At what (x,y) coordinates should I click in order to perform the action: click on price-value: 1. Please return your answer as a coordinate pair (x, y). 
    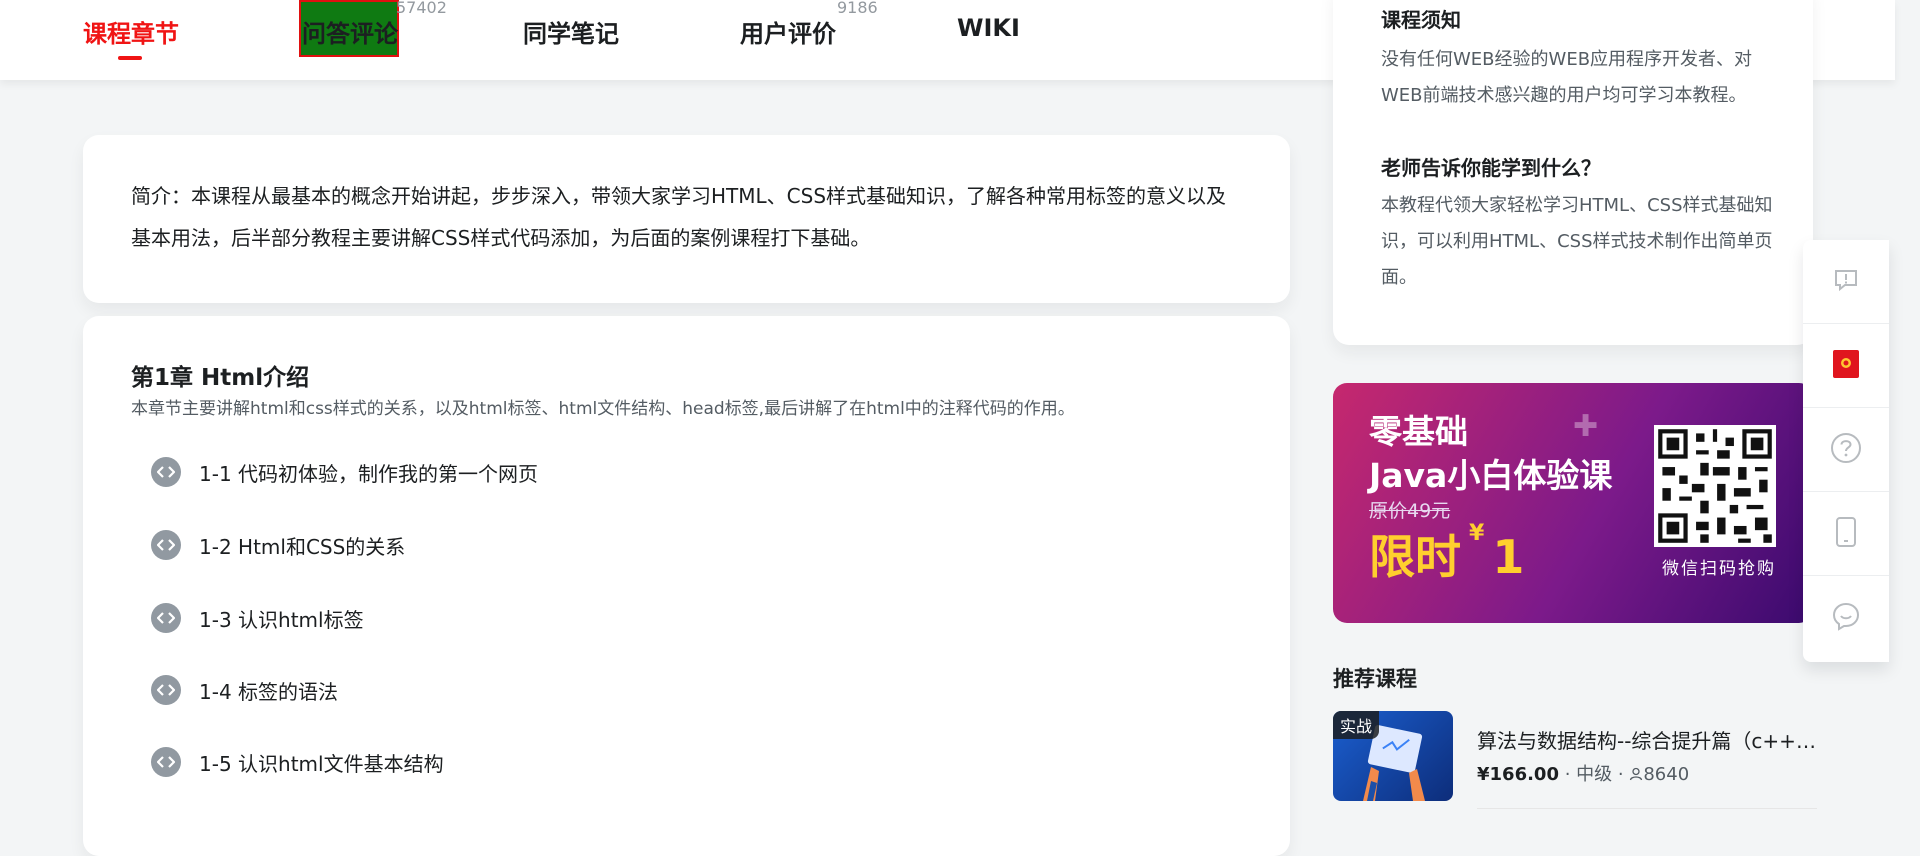
    Looking at the image, I should click on (1508, 557).